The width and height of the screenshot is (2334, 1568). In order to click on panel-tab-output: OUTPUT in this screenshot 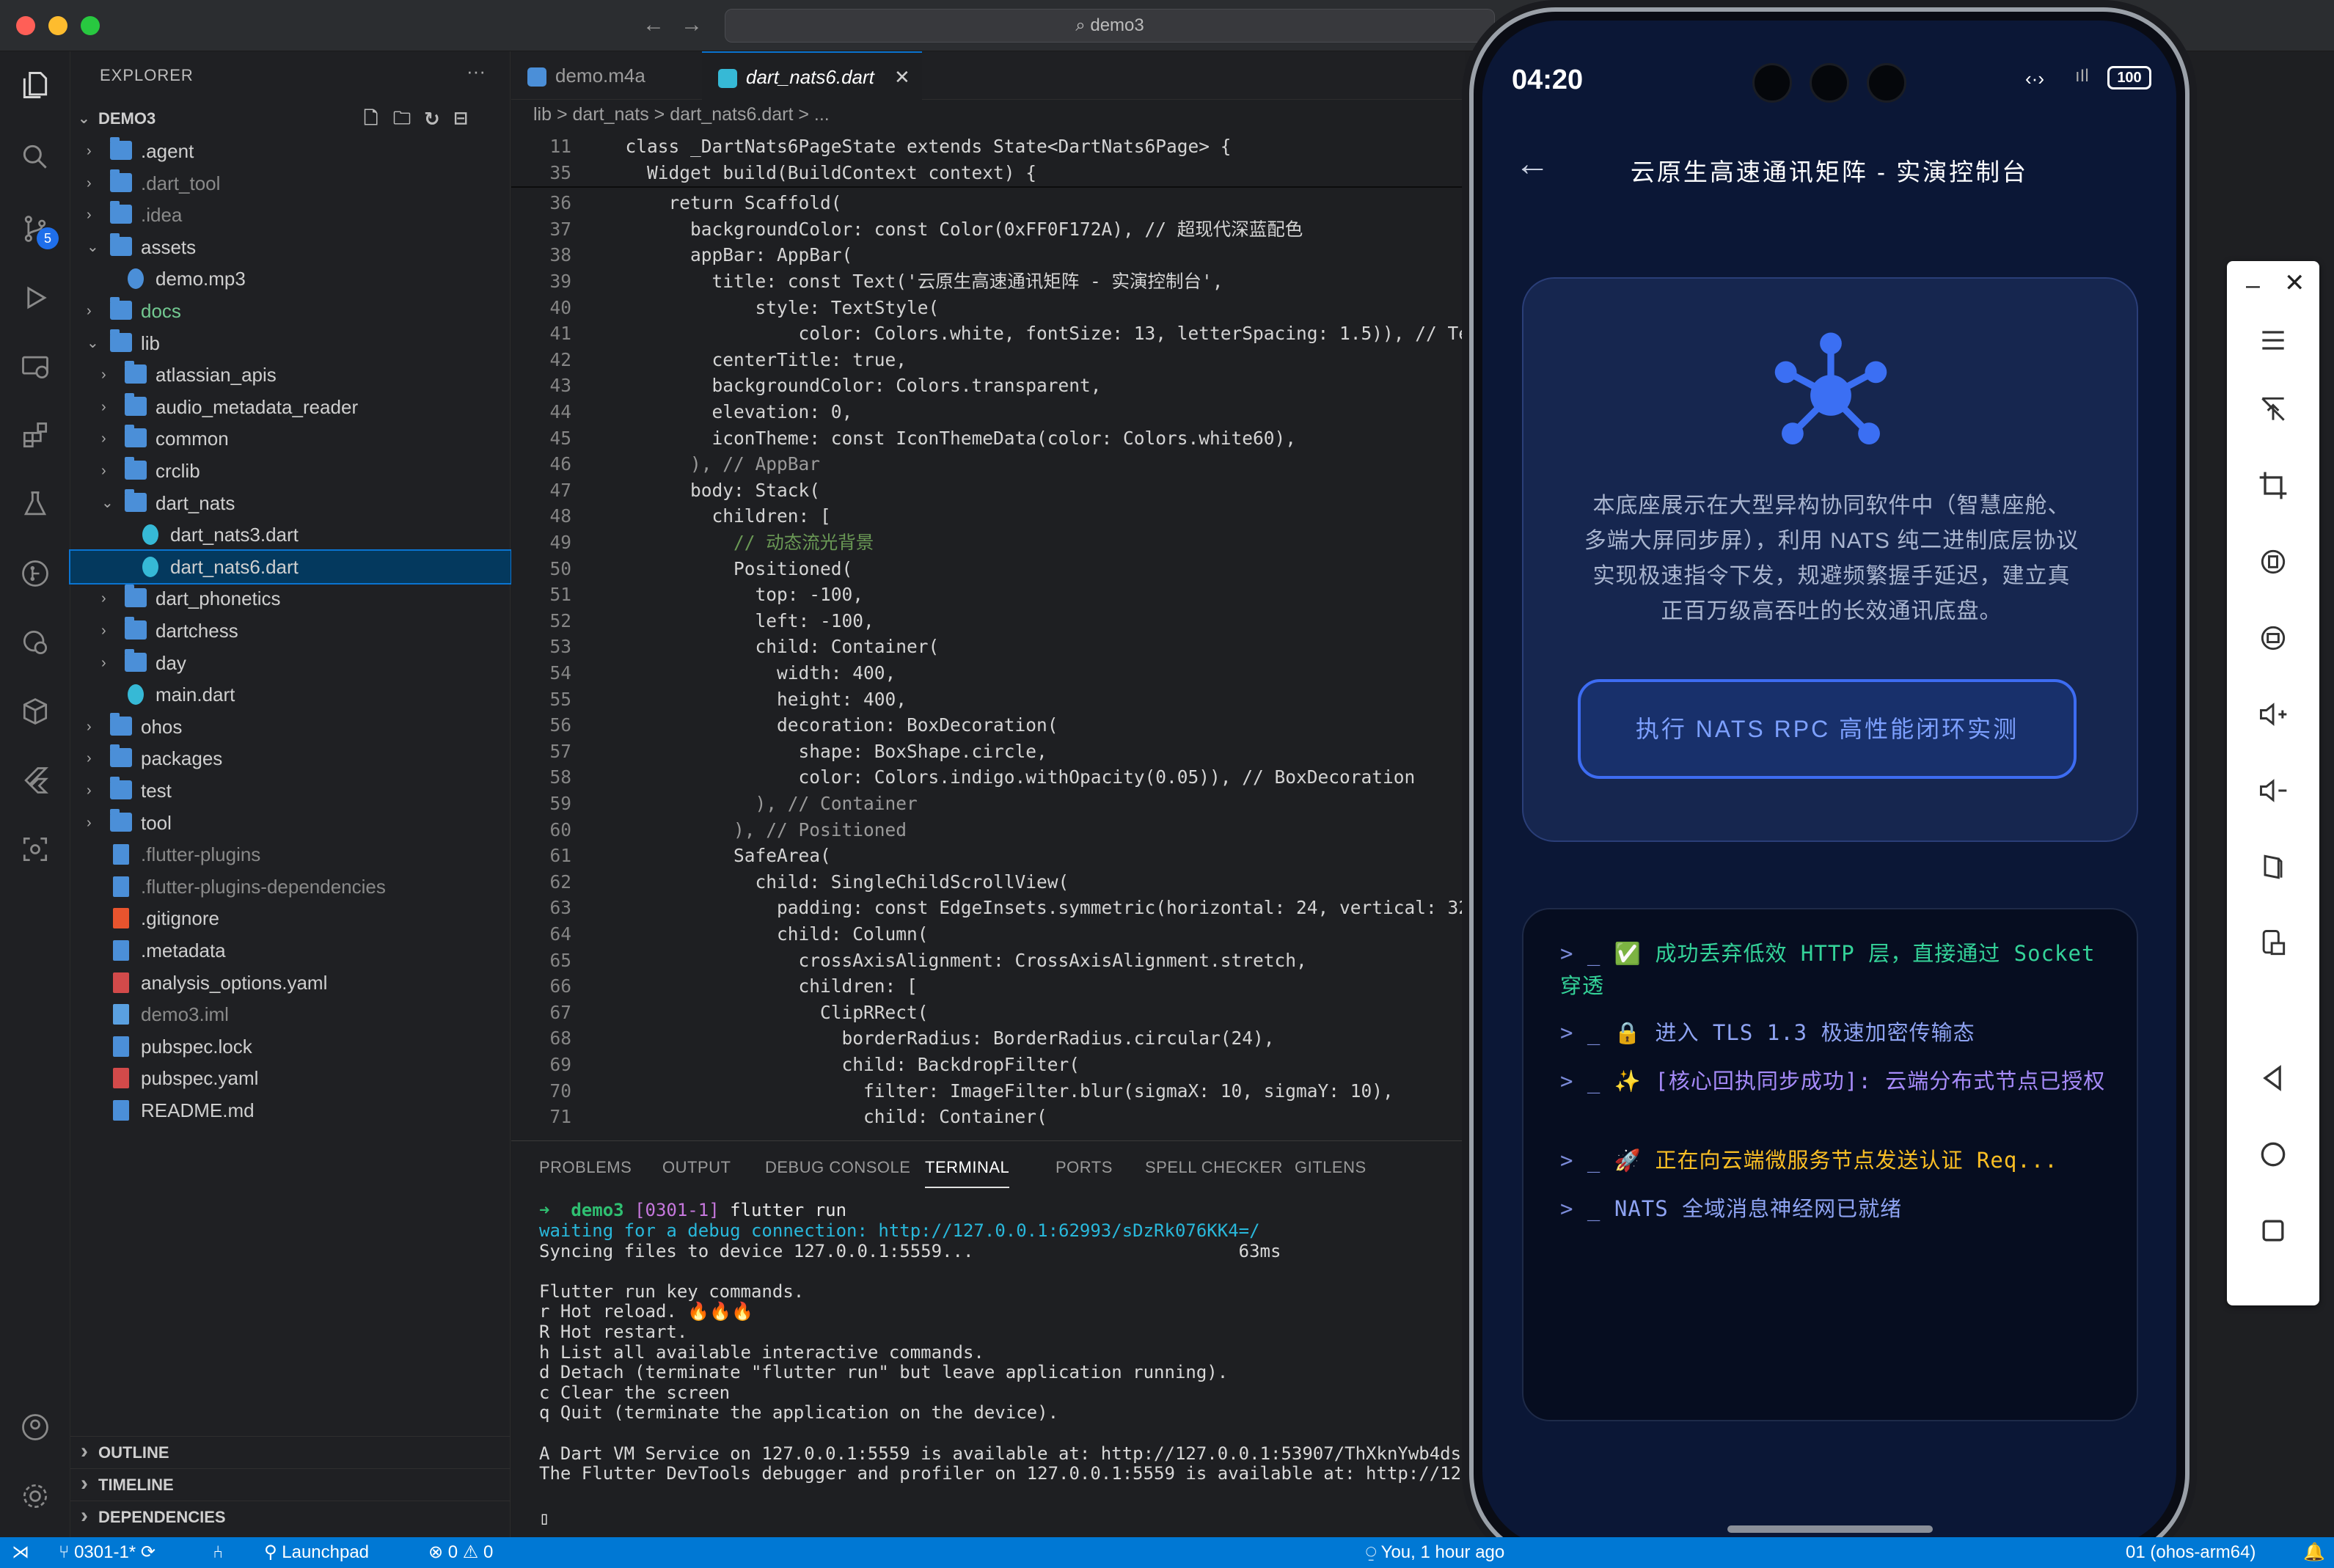, I will do `click(696, 1167)`.